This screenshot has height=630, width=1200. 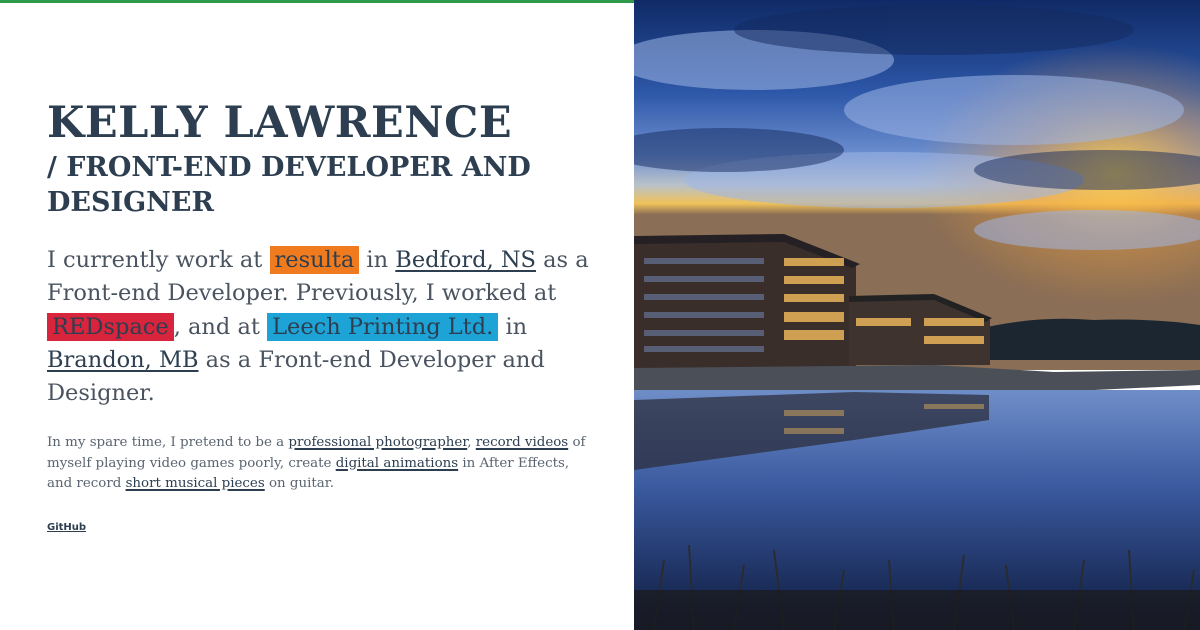 What do you see at coordinates (465, 260) in the screenshot?
I see `bedford-link: Bedford, NS` at bounding box center [465, 260].